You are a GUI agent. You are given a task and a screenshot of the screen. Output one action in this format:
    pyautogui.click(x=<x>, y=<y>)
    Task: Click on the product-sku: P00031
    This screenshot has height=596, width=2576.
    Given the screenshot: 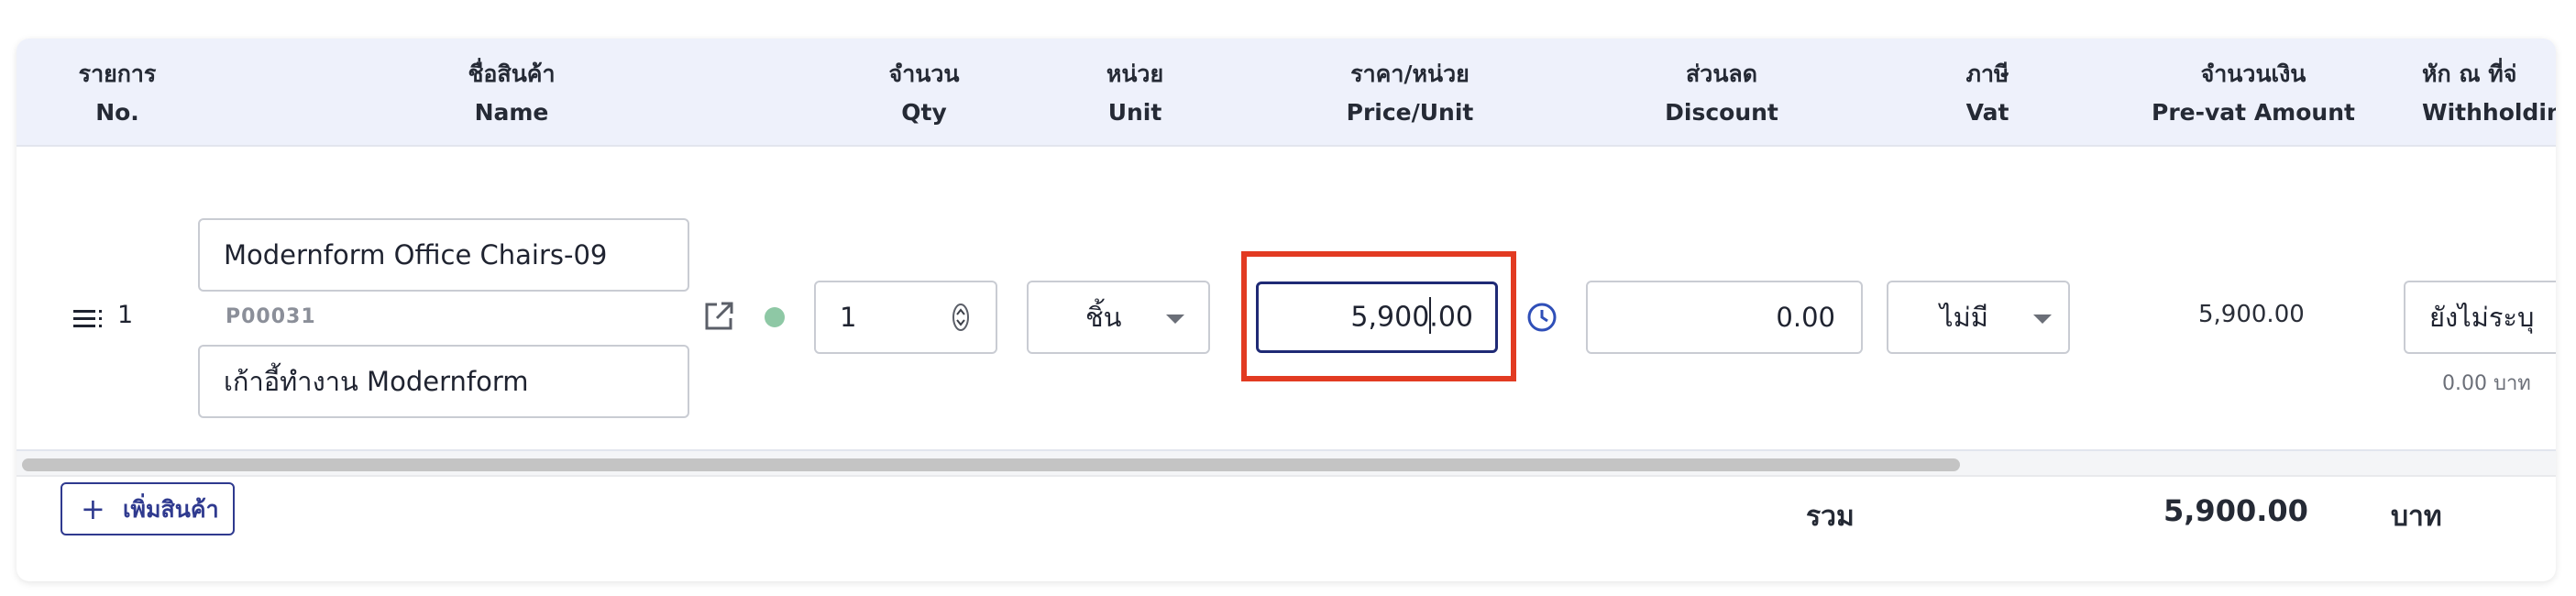 What is the action you would take?
    pyautogui.click(x=271, y=316)
    